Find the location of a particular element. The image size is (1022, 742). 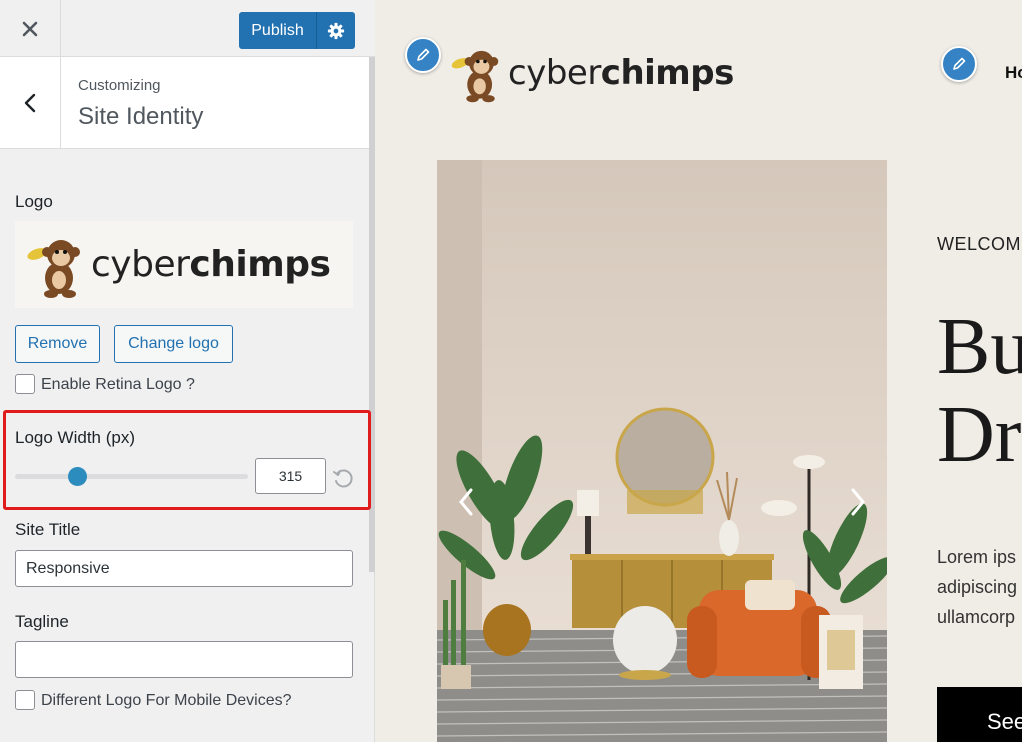

publish-settings-button is located at coordinates (335, 30).